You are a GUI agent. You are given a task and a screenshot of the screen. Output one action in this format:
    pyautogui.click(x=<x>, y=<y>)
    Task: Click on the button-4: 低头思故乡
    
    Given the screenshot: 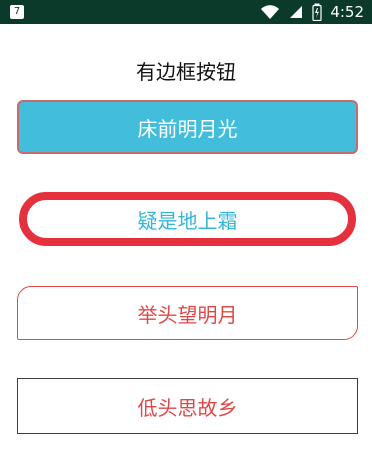 What is the action you would take?
    pyautogui.click(x=187, y=406)
    